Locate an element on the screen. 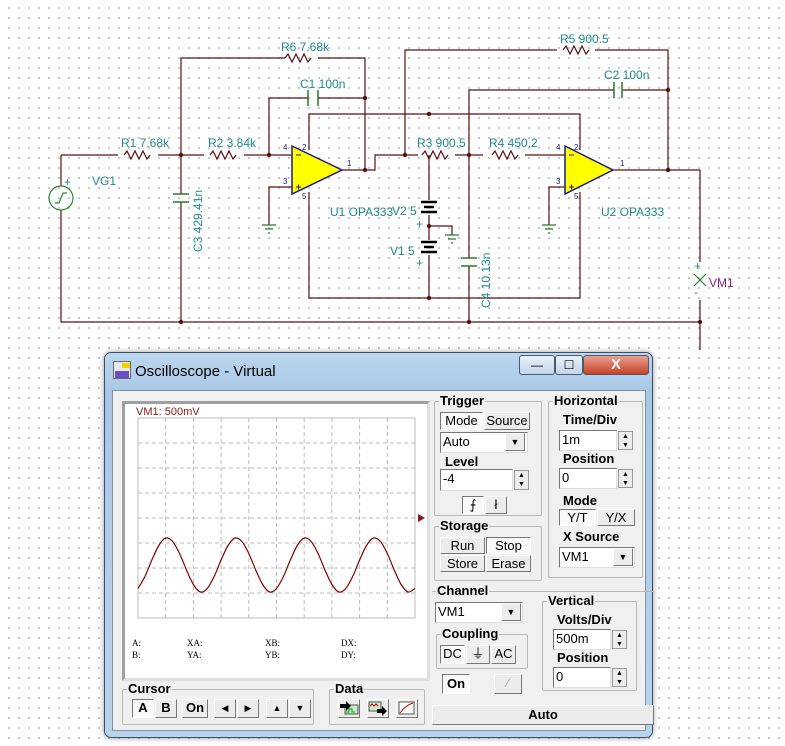 This screenshot has width=785, height=746. label-c2: C2 100n is located at coordinates (626, 75).